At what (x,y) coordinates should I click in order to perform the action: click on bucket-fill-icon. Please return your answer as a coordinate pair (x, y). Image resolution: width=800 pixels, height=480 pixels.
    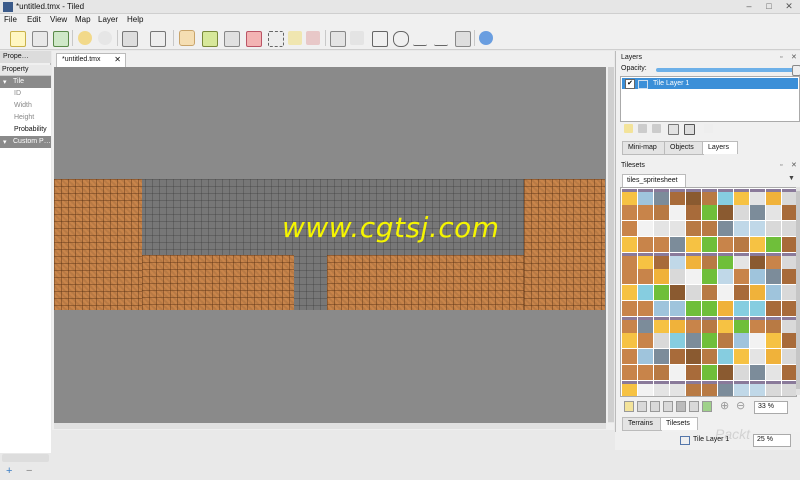
    Looking at the image, I should click on (232, 39).